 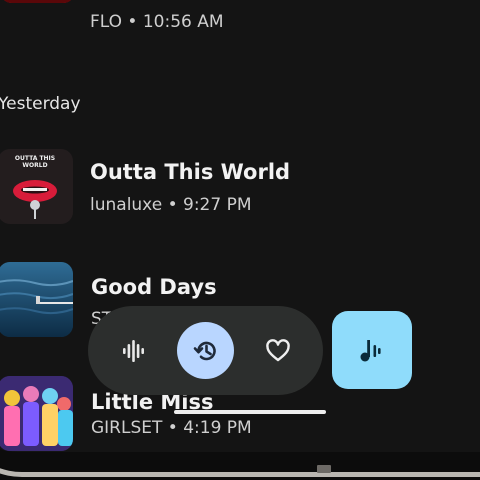 What do you see at coordinates (154, 287) in the screenshot?
I see `list-item-title: Good Days` at bounding box center [154, 287].